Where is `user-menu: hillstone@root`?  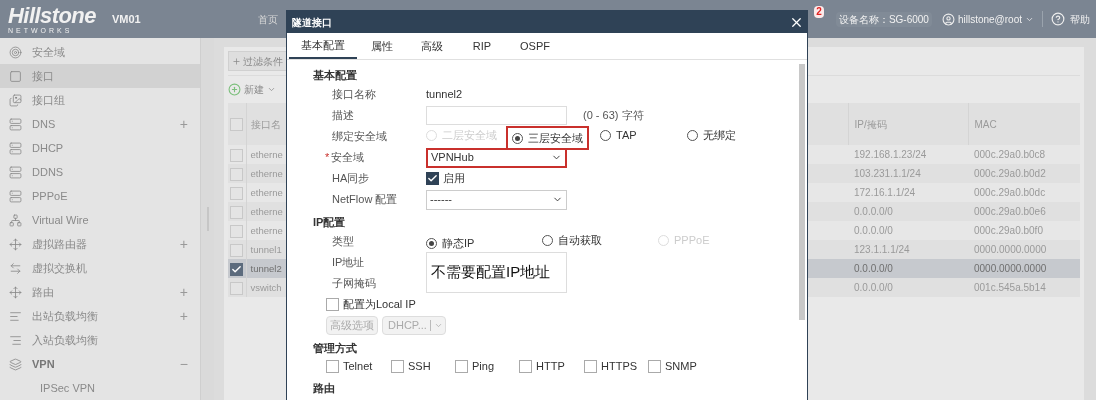 user-menu: hillstone@root is located at coordinates (995, 19).